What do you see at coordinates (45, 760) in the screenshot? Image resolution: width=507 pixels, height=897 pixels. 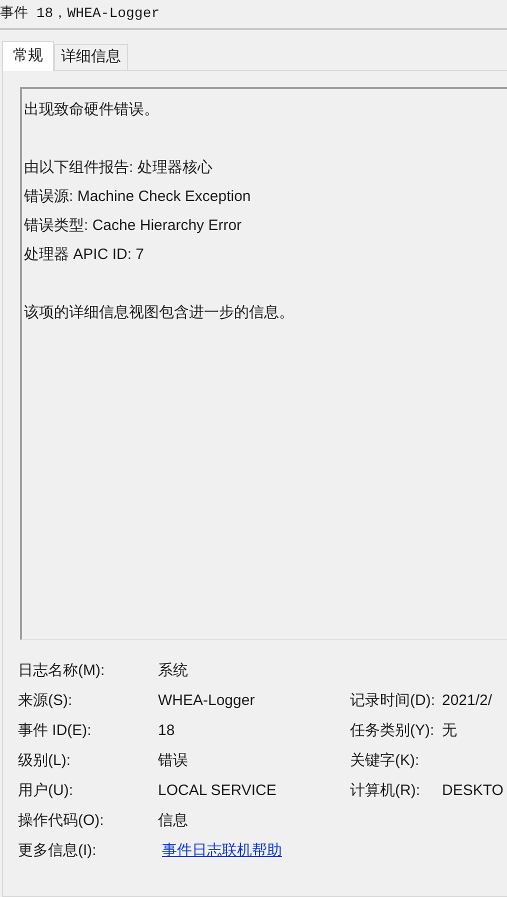 I see `property-label: 级别(L):` at bounding box center [45, 760].